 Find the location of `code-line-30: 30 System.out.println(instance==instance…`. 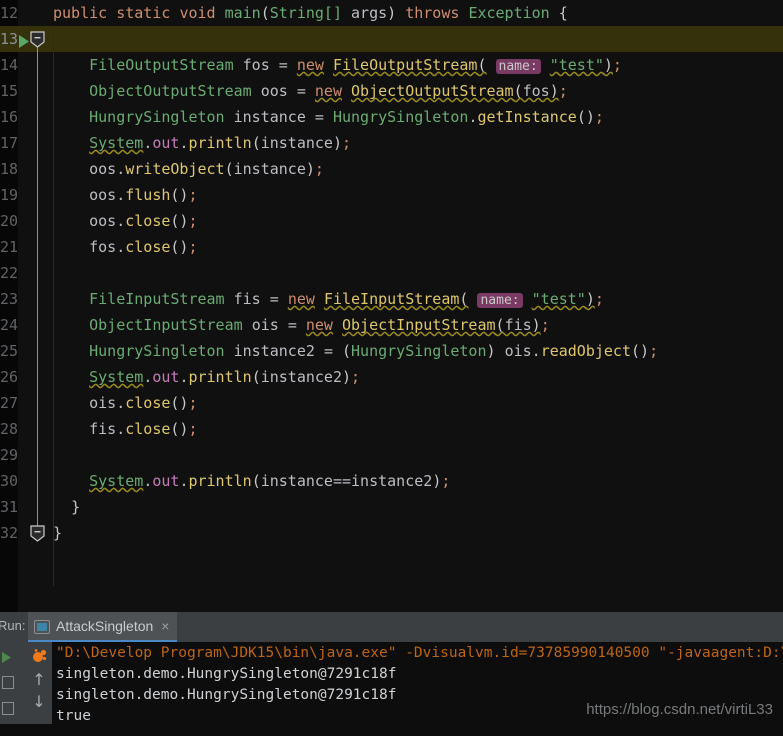

code-line-30: 30 System.out.println(instance==instance… is located at coordinates (391, 481).